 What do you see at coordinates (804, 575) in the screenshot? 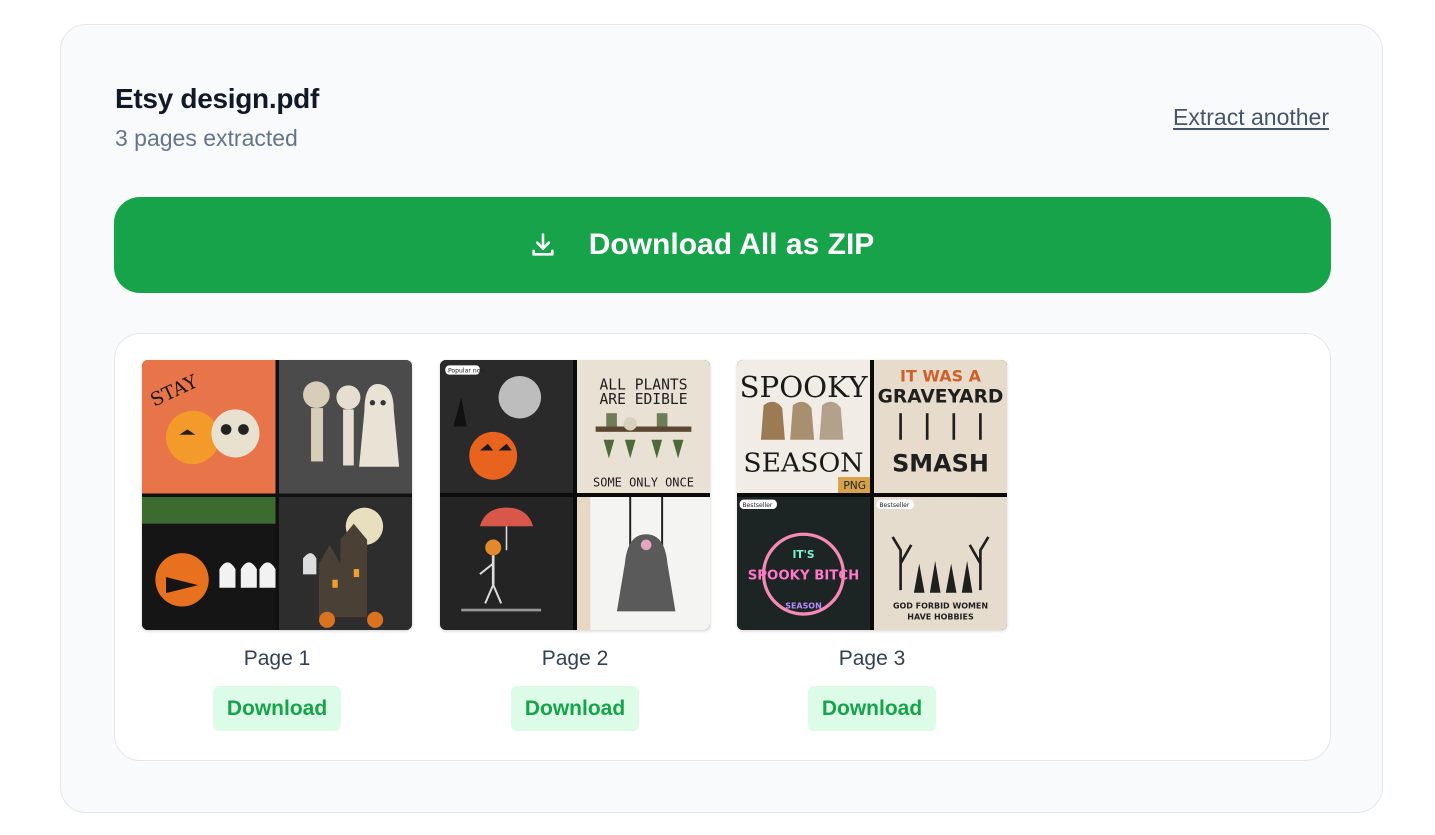
I see `p3-neon-text: SPOOKY BITCH` at bounding box center [804, 575].